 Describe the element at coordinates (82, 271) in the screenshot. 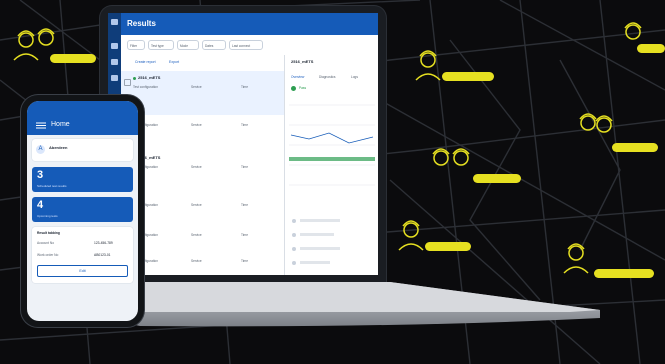

I see `edit-button: Edit` at that location.